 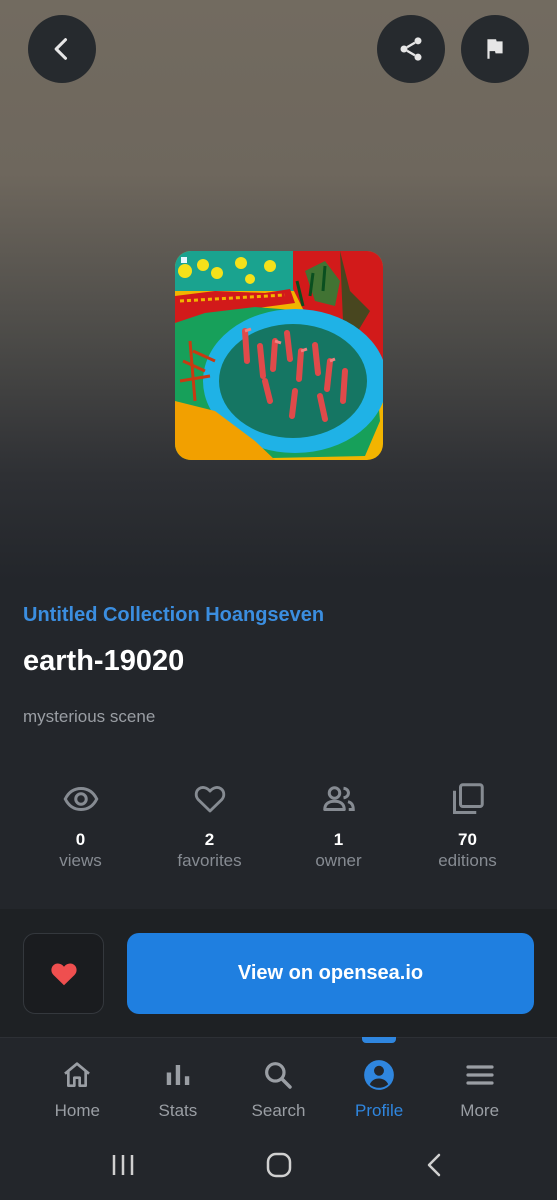 What do you see at coordinates (209, 839) in the screenshot?
I see `stat-value: 2` at bounding box center [209, 839].